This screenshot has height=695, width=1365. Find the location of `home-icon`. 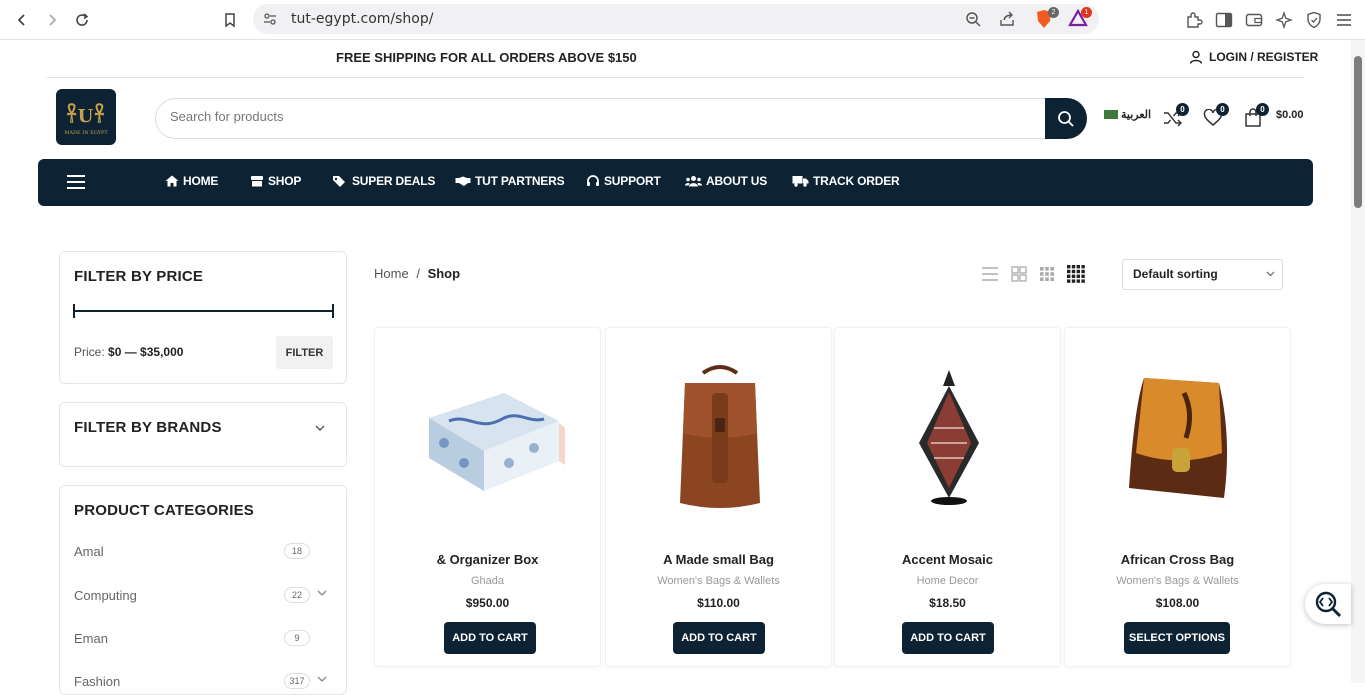

home-icon is located at coordinates (172, 181).